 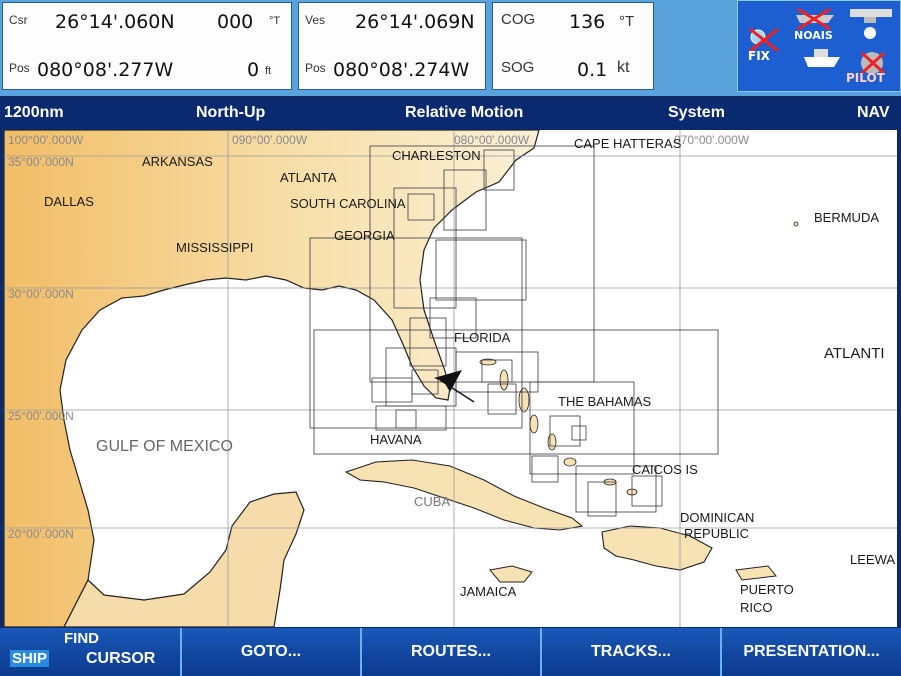 What do you see at coordinates (230, 113) in the screenshot?
I see `orientation-readout: North-Up` at bounding box center [230, 113].